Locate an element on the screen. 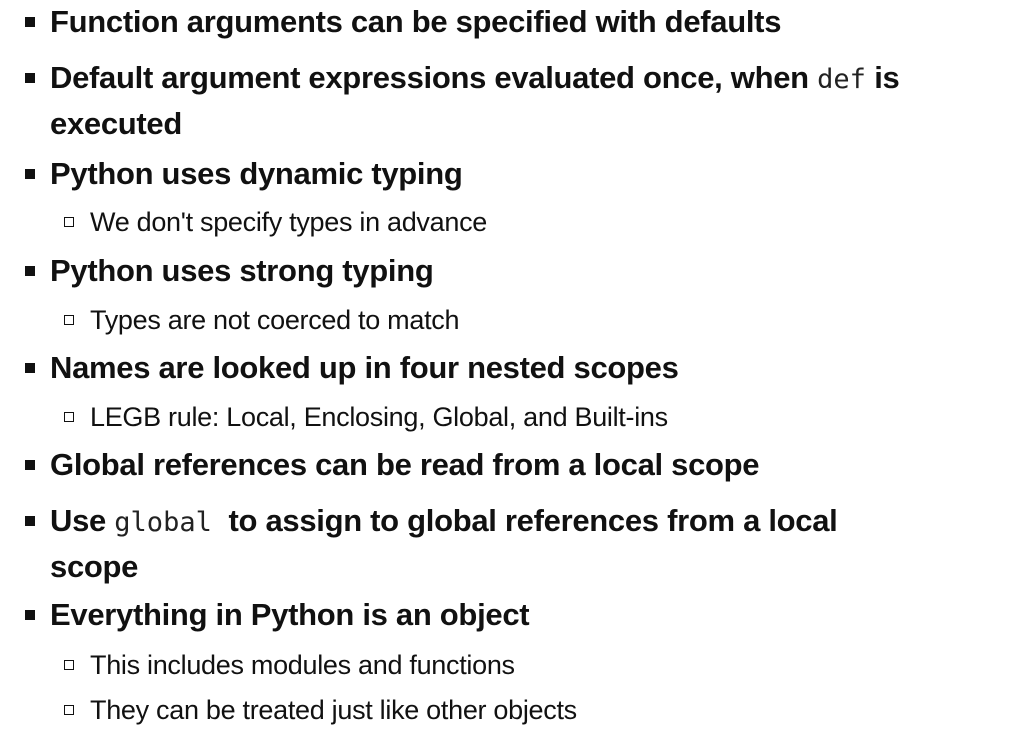 Image resolution: width=1015 pixels, height=733 pixels. code-keyword: def is located at coordinates (841, 79).